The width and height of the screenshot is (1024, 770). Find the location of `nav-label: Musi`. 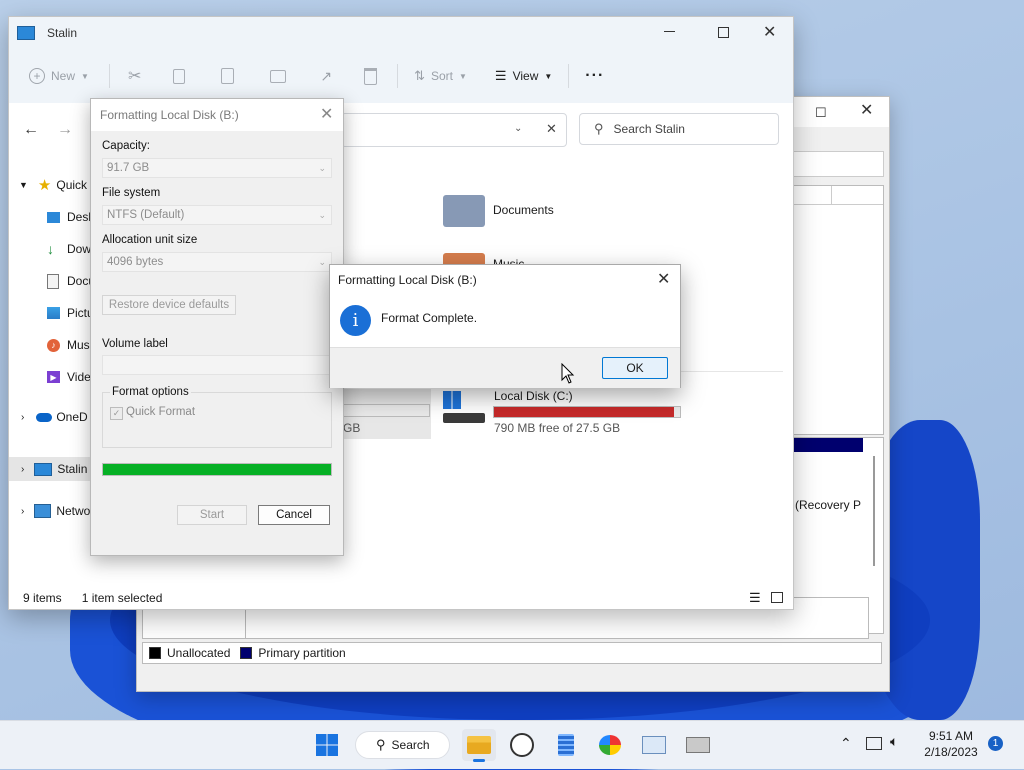

nav-label: Musi is located at coordinates (80, 345).